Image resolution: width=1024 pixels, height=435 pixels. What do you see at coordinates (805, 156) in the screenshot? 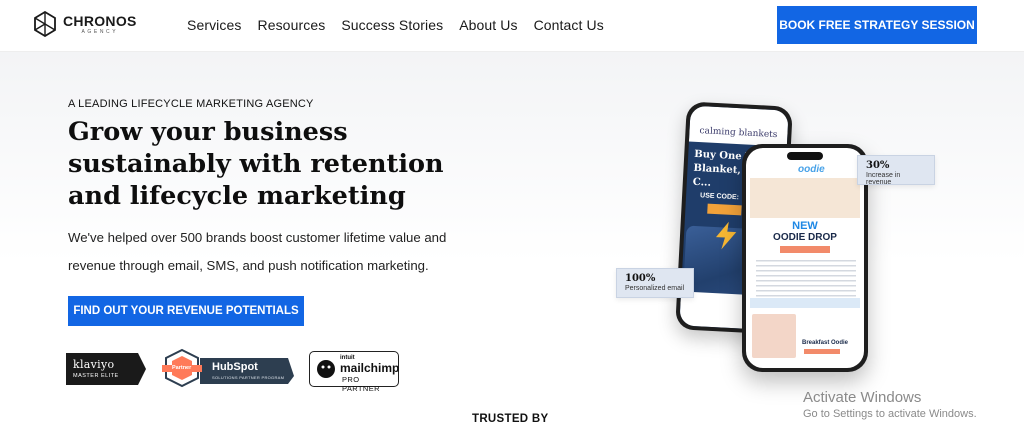
I see `phone-notch` at bounding box center [805, 156].